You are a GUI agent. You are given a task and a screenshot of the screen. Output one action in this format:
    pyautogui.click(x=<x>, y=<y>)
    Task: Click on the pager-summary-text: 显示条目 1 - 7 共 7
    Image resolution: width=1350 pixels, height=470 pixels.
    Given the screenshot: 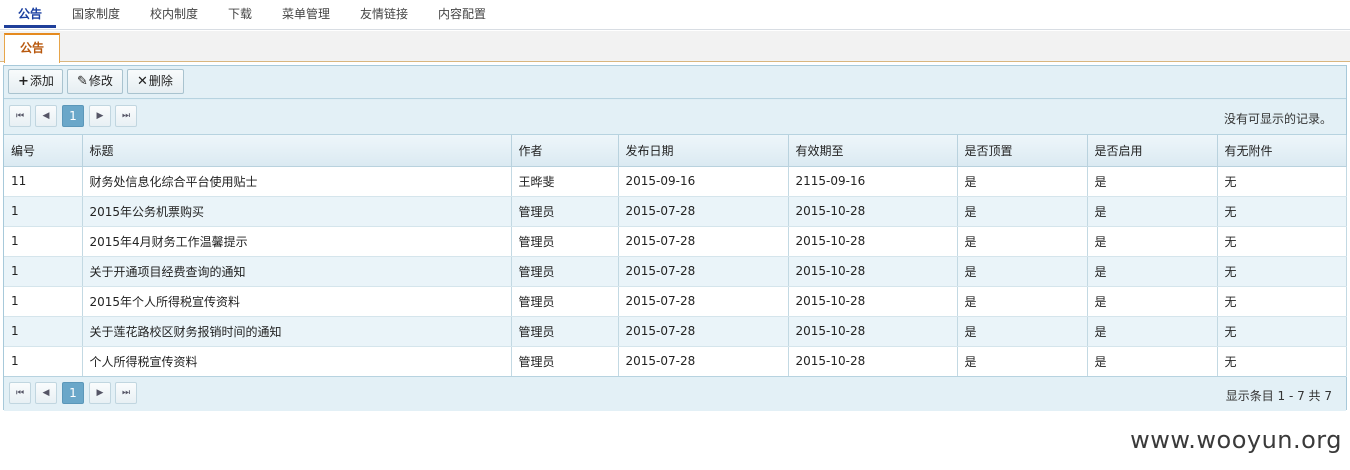 What is the action you would take?
    pyautogui.click(x=1278, y=396)
    